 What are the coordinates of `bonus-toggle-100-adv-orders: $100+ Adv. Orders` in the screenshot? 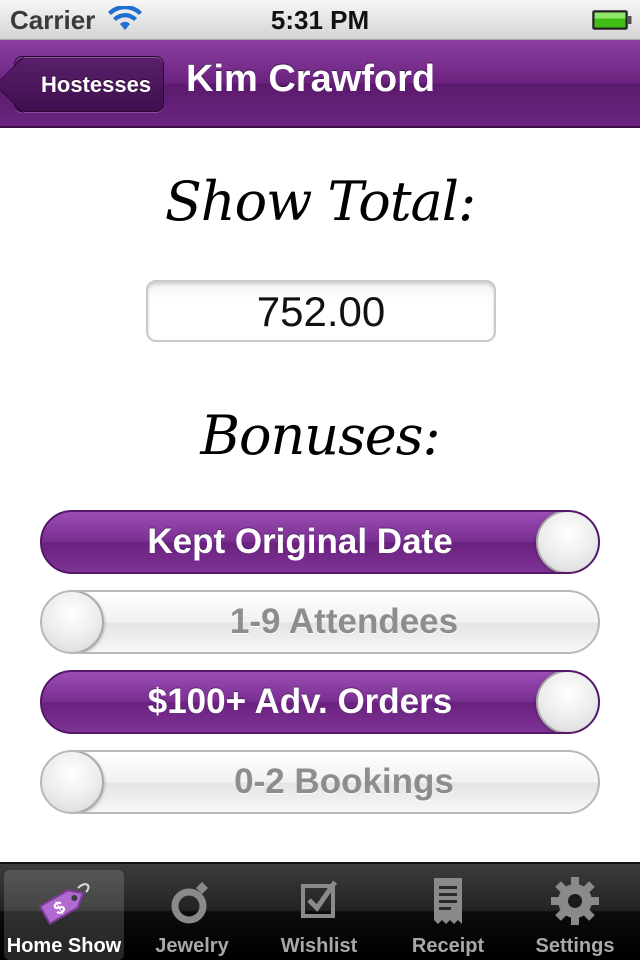 It's located at (320, 702).